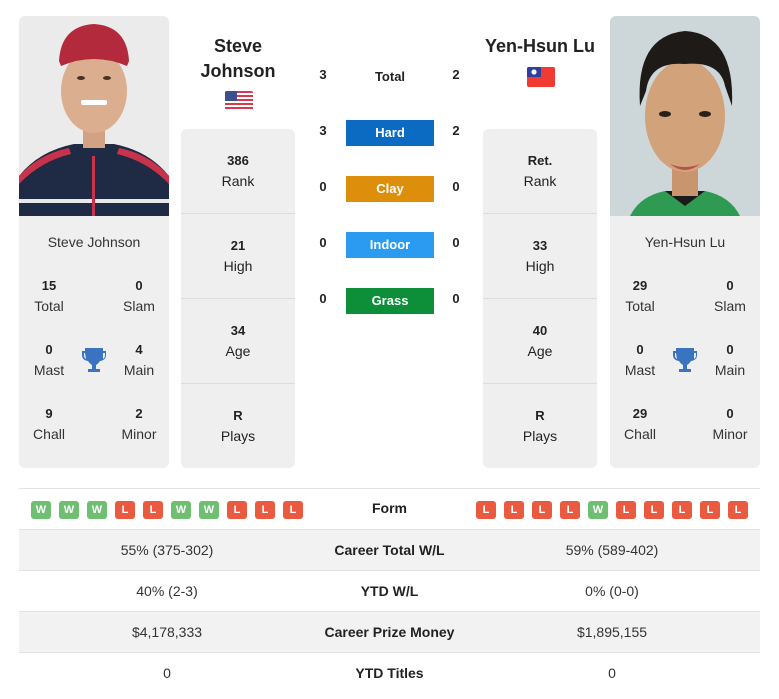 The width and height of the screenshot is (779, 699). What do you see at coordinates (390, 245) in the screenshot?
I see `surface-indoor-button: Indoor` at bounding box center [390, 245].